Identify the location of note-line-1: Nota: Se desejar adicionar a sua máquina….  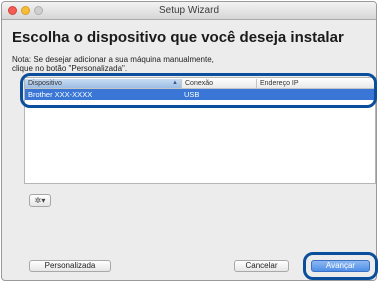
(113, 59).